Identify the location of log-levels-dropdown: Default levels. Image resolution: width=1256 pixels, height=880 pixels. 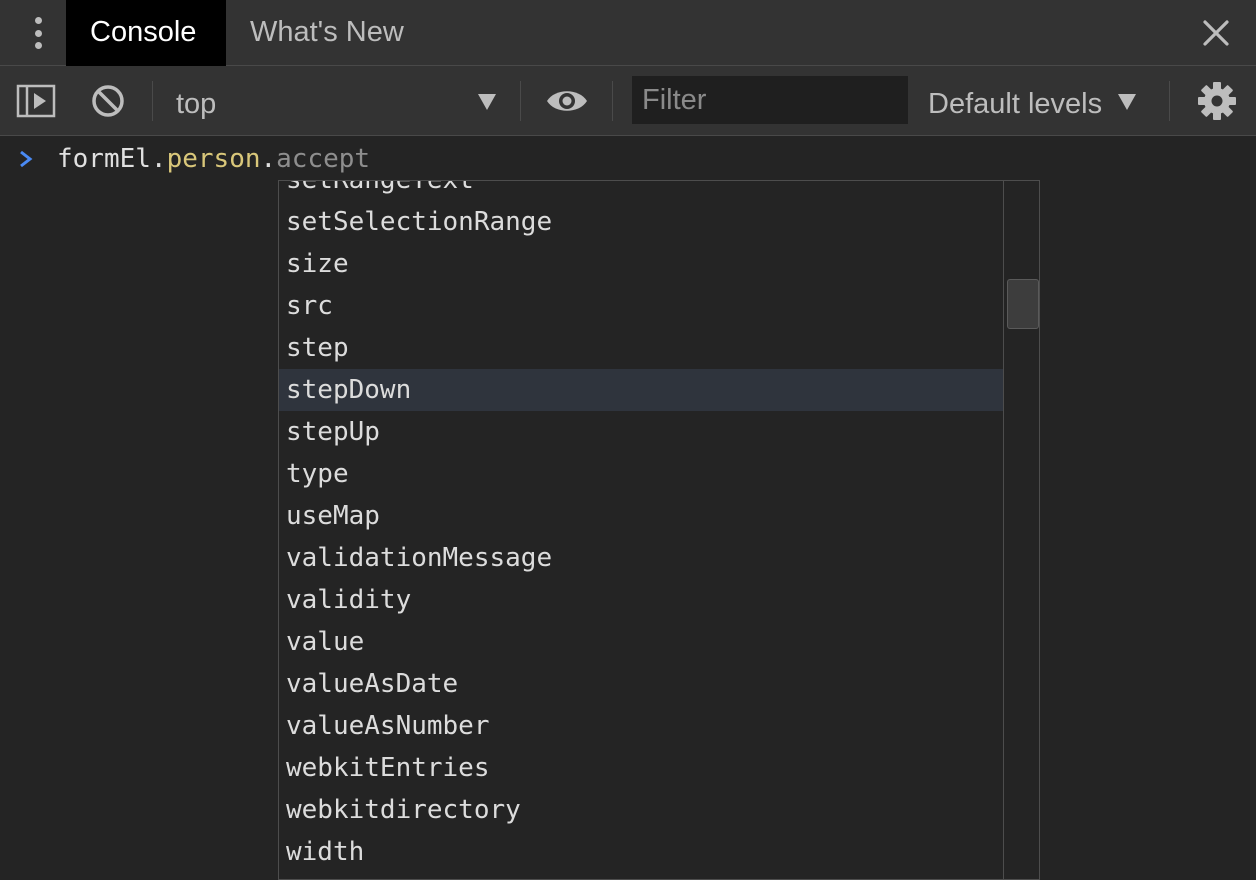
(1039, 101).